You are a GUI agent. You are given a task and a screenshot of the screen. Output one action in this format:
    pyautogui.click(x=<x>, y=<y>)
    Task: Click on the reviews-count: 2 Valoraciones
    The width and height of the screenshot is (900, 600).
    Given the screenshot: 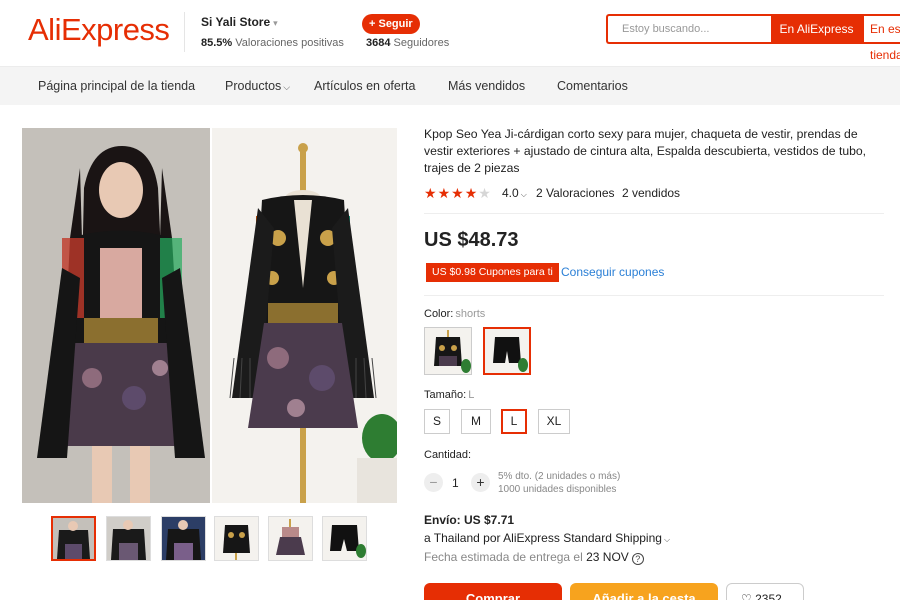 What is the action you would take?
    pyautogui.click(x=575, y=193)
    